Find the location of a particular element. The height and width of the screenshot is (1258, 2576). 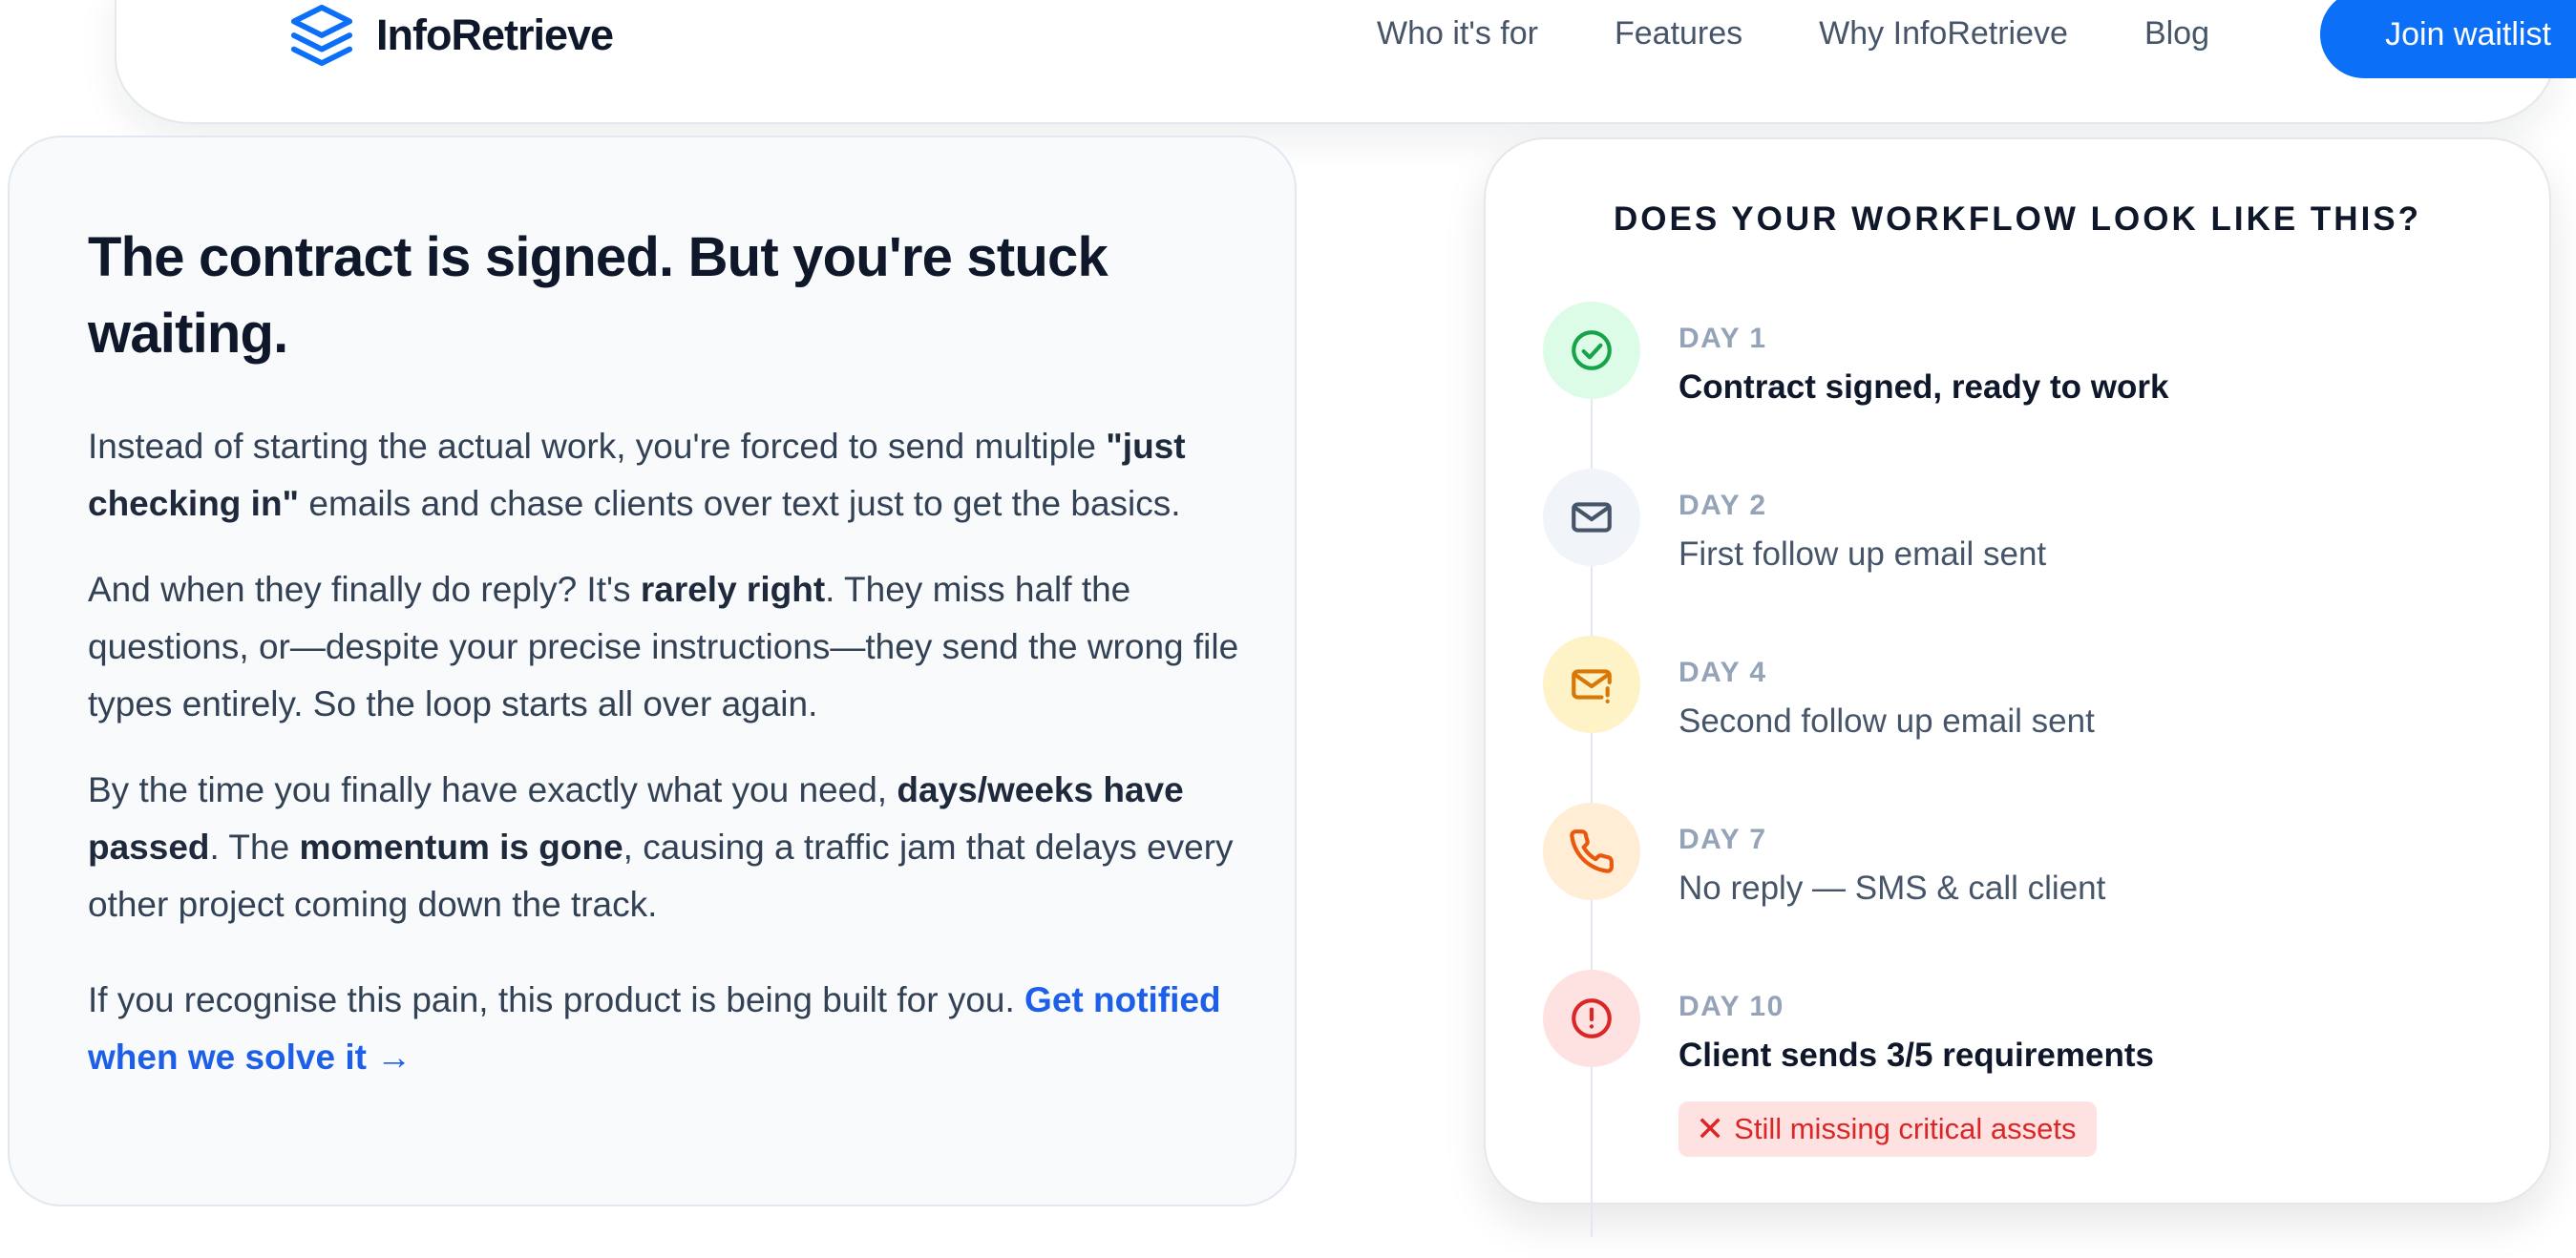

text: And when they finally do reply? It's is located at coordinates (364, 590).